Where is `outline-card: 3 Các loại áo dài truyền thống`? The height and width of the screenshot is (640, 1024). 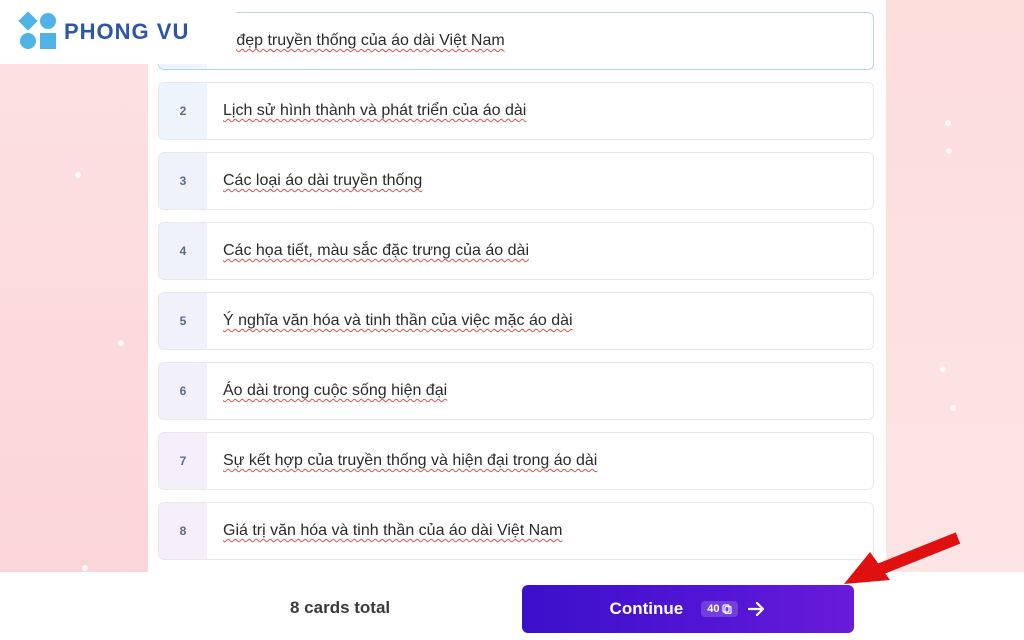
outline-card: 3 Các loại áo dài truyền thống is located at coordinates (516, 181).